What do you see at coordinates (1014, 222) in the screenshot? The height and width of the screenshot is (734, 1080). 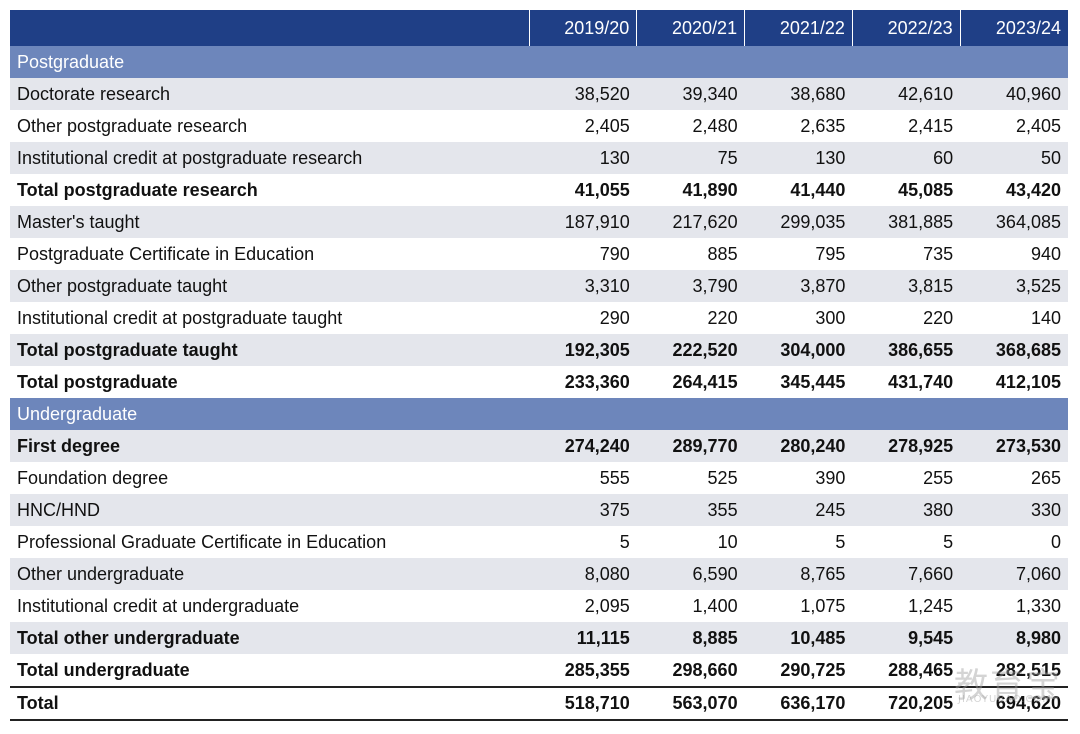 I see `value-cell: 364,085` at bounding box center [1014, 222].